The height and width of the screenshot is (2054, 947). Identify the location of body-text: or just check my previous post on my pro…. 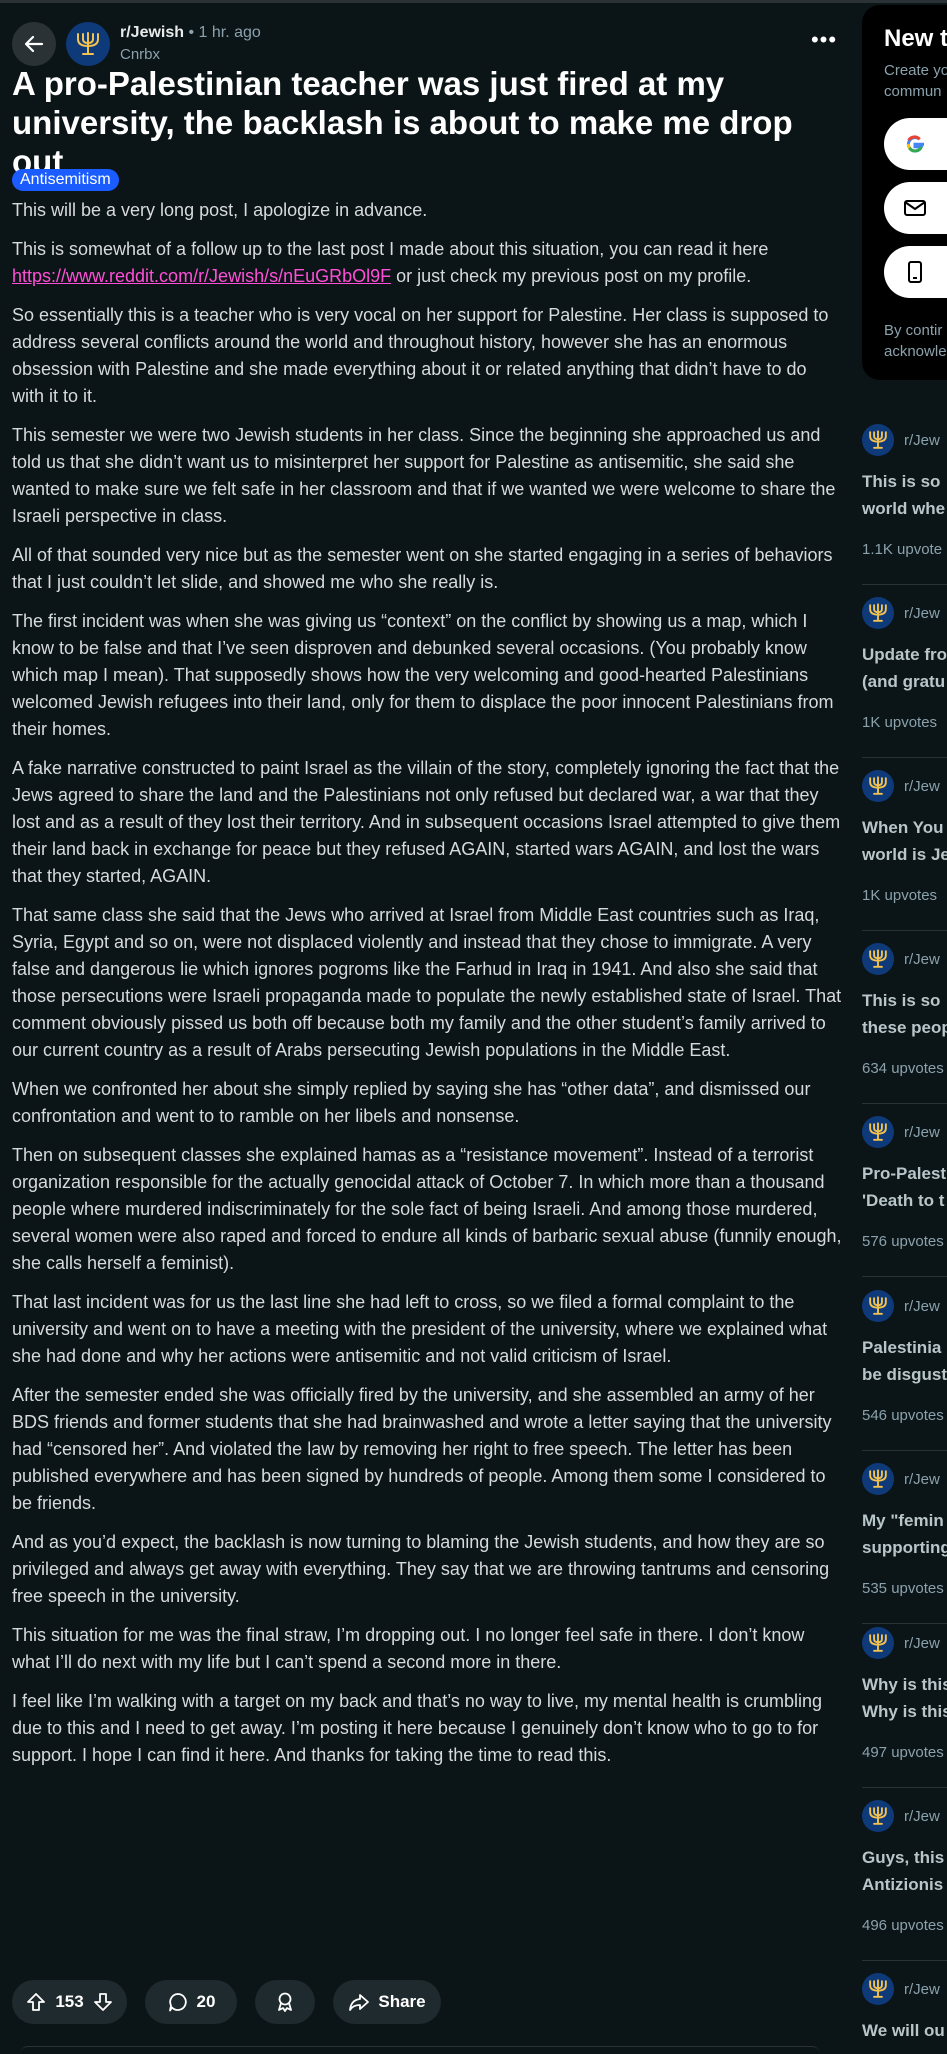
(574, 276).